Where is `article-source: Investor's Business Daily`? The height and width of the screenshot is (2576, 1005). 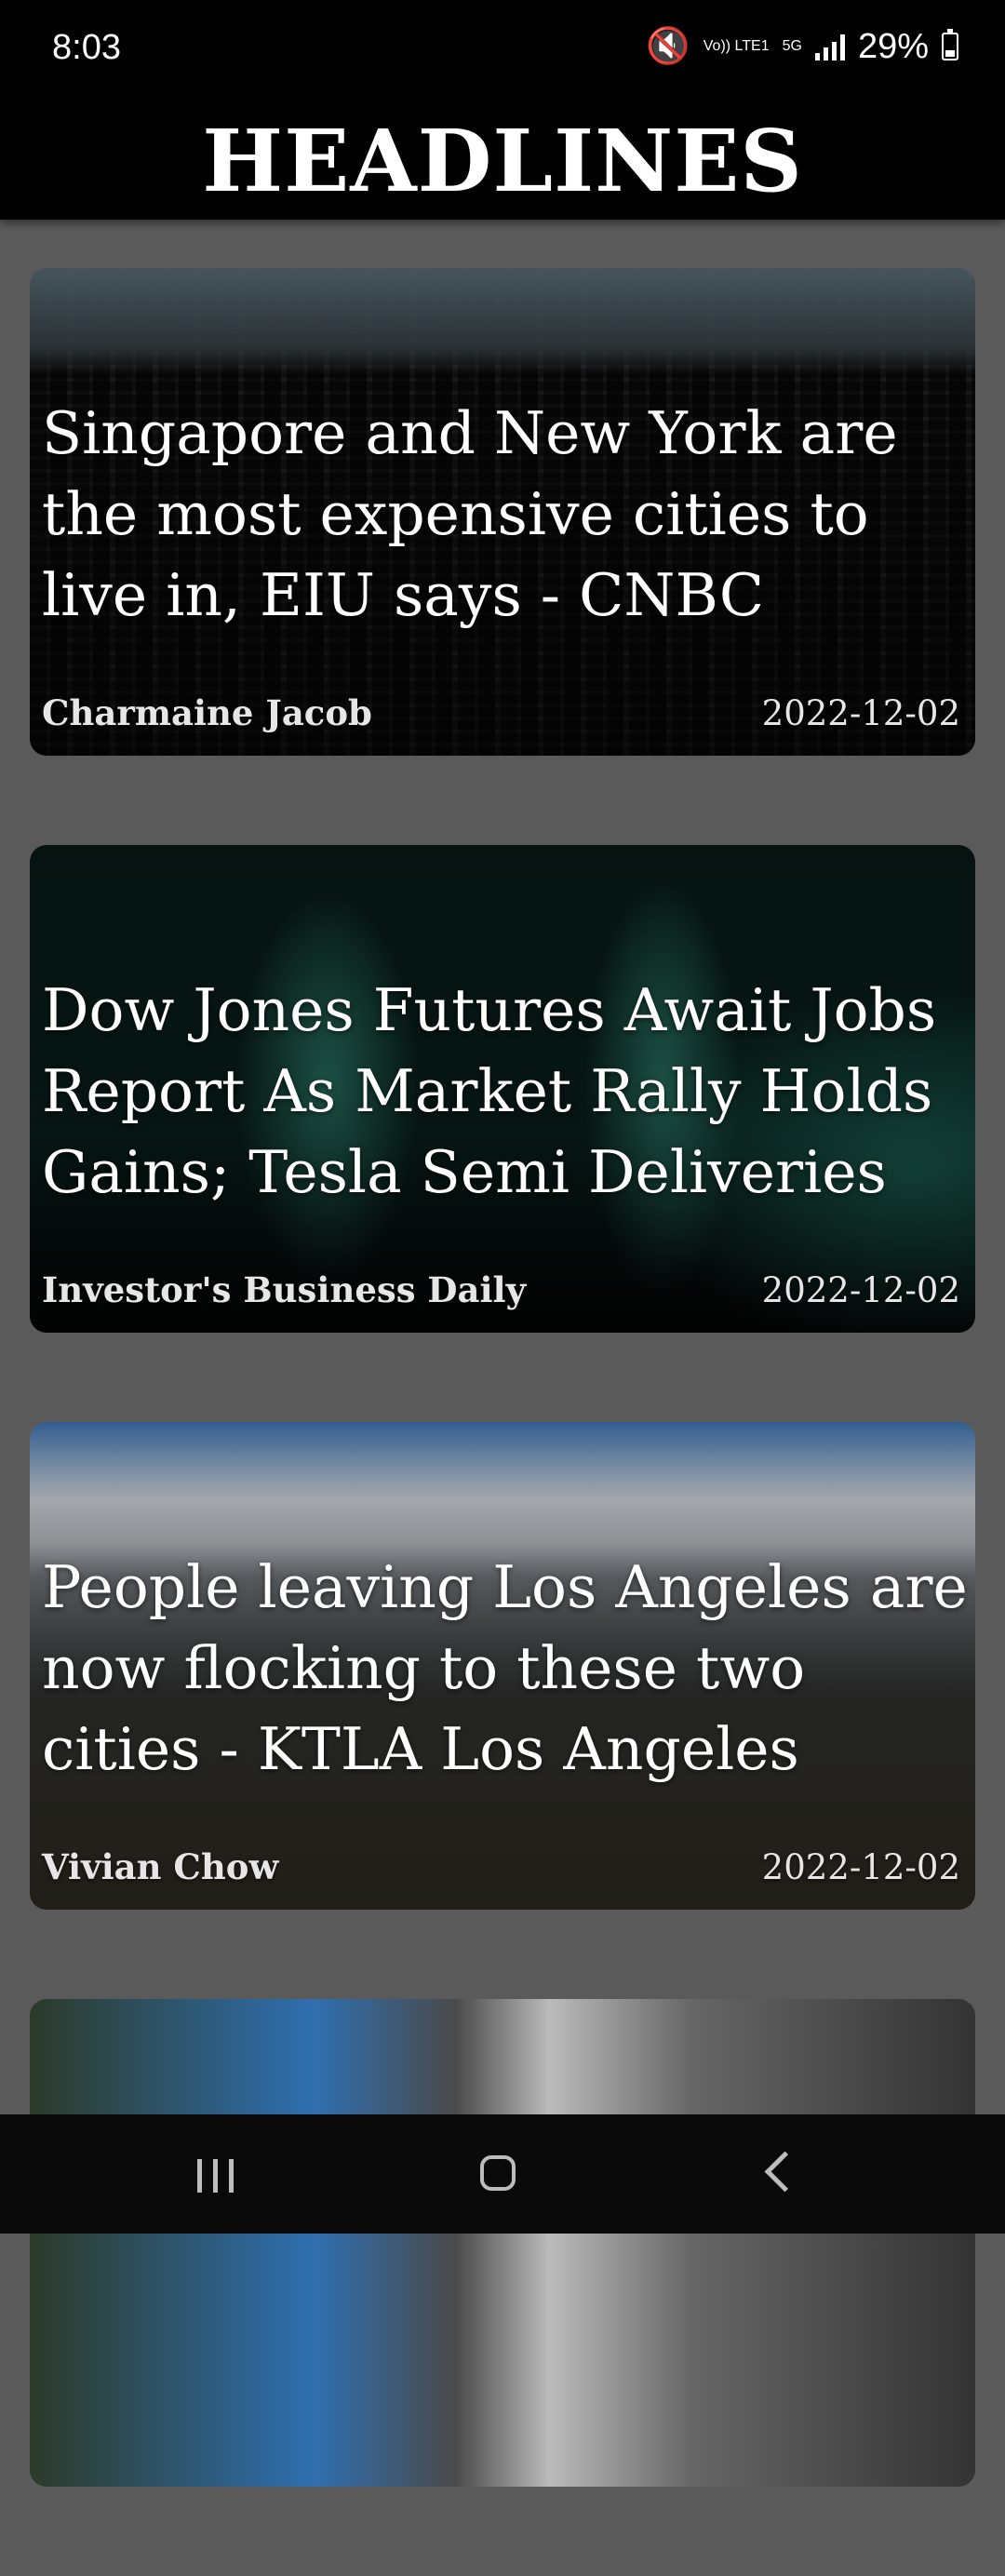
article-source: Investor's Business Daily is located at coordinates (284, 1289).